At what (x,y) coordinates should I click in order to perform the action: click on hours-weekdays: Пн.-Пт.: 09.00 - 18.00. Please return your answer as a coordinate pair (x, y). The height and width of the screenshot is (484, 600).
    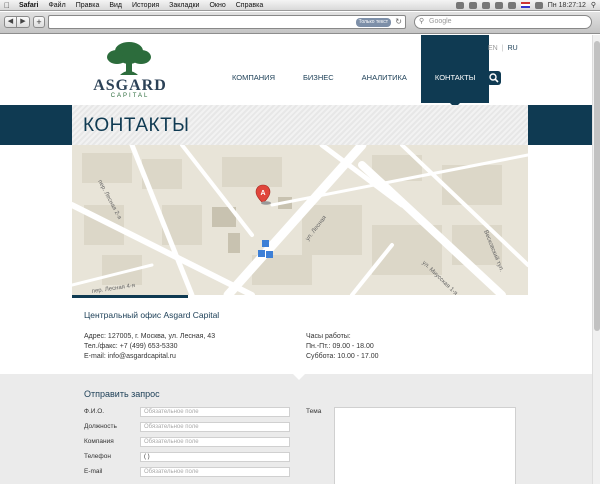
    Looking at the image, I should click on (340, 346).